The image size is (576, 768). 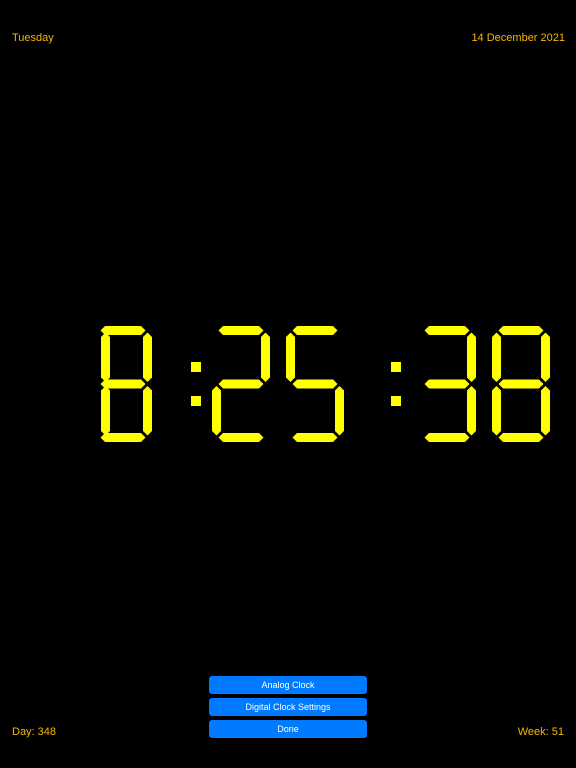 I want to click on day-of-year-label: Day: 348, so click(x=34, y=732).